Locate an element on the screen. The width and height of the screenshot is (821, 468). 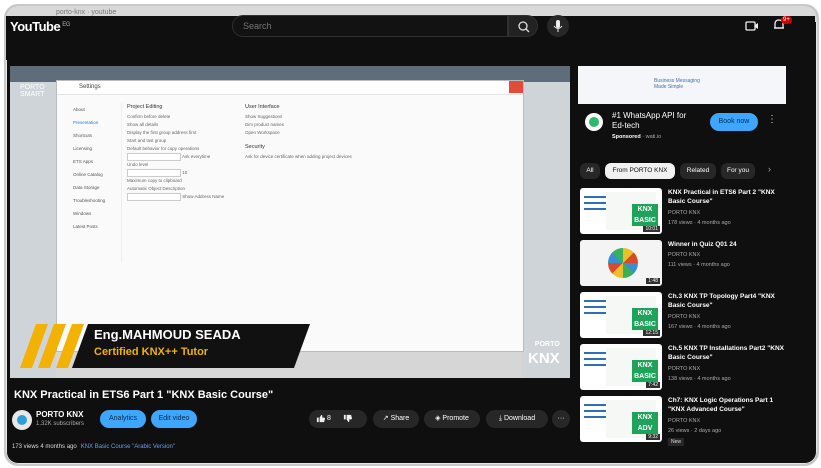
duration-badge: 1:48 is located at coordinates (653, 281).